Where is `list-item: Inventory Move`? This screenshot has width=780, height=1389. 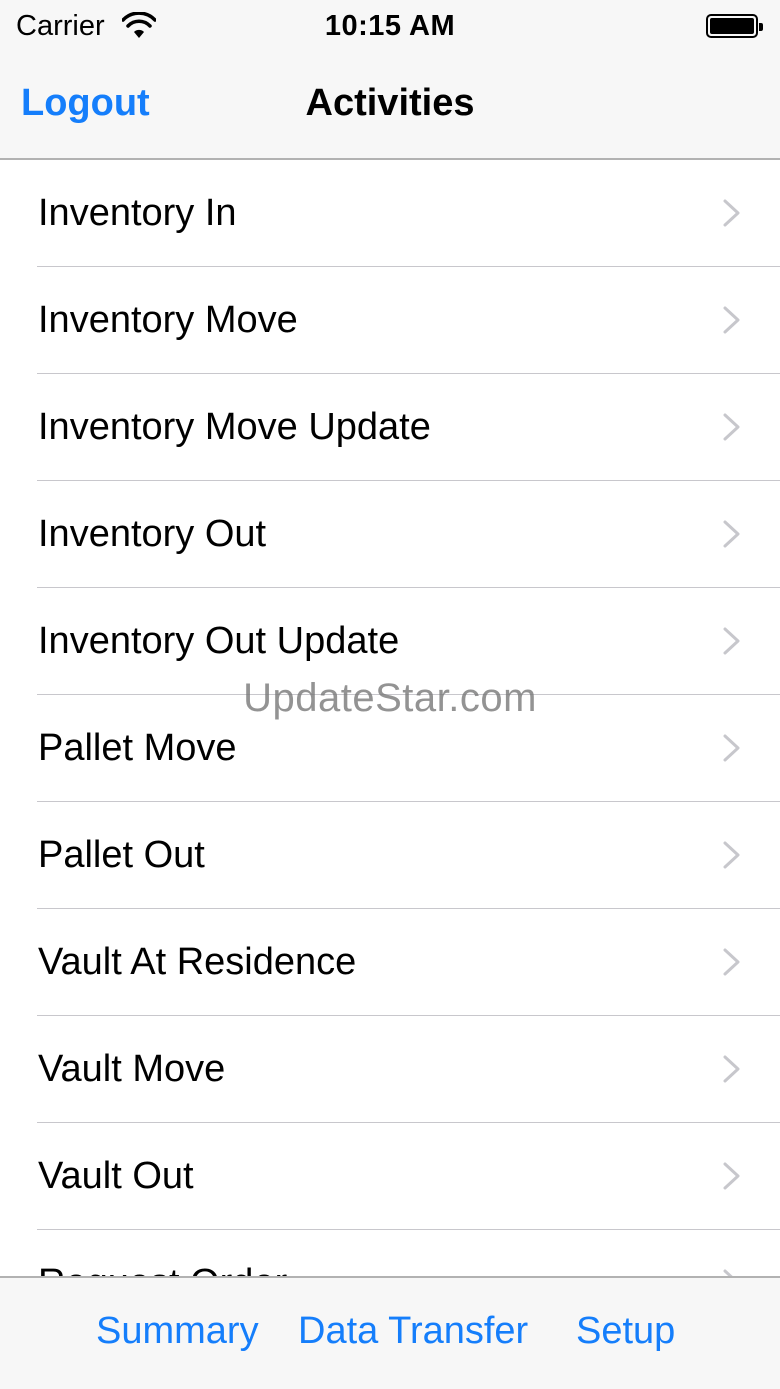
list-item: Inventory Move is located at coordinates (390, 320).